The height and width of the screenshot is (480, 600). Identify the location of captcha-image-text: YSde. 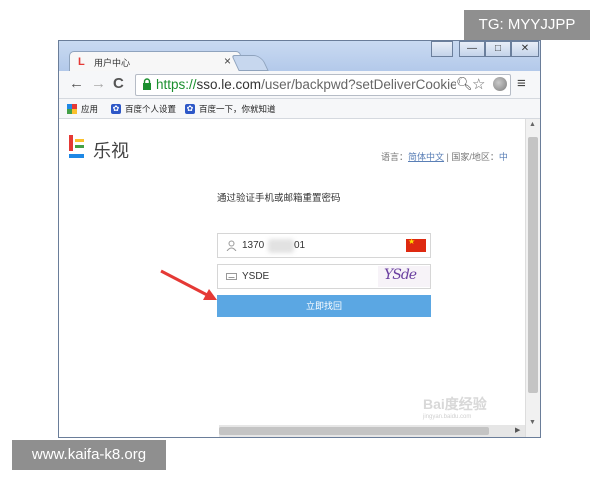
(400, 275).